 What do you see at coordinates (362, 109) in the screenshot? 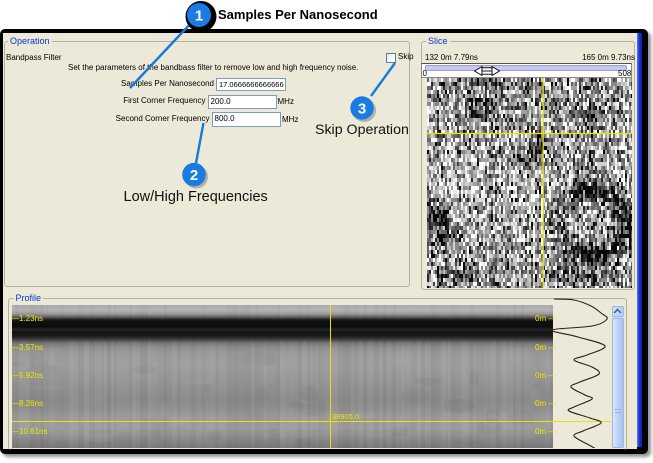
I see `svg-text: 3` at bounding box center [362, 109].